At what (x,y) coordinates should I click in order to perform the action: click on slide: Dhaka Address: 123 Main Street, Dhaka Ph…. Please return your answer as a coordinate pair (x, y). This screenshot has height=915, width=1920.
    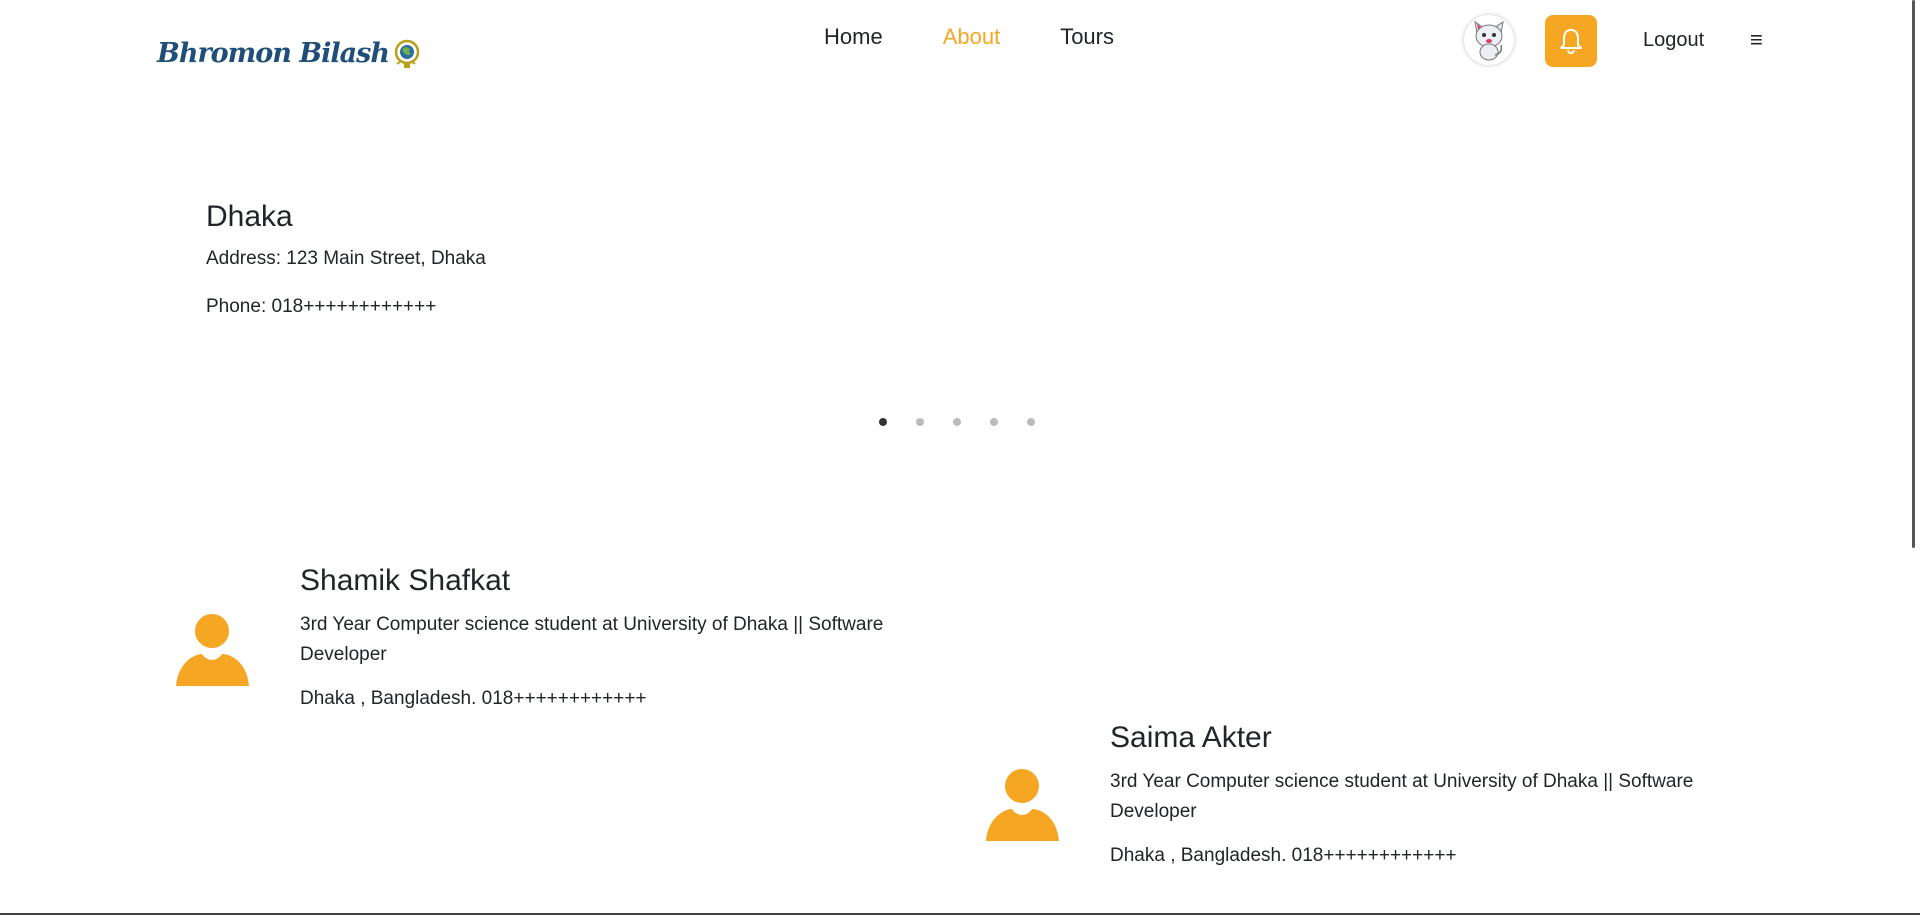
    Looking at the image, I should click on (346, 272).